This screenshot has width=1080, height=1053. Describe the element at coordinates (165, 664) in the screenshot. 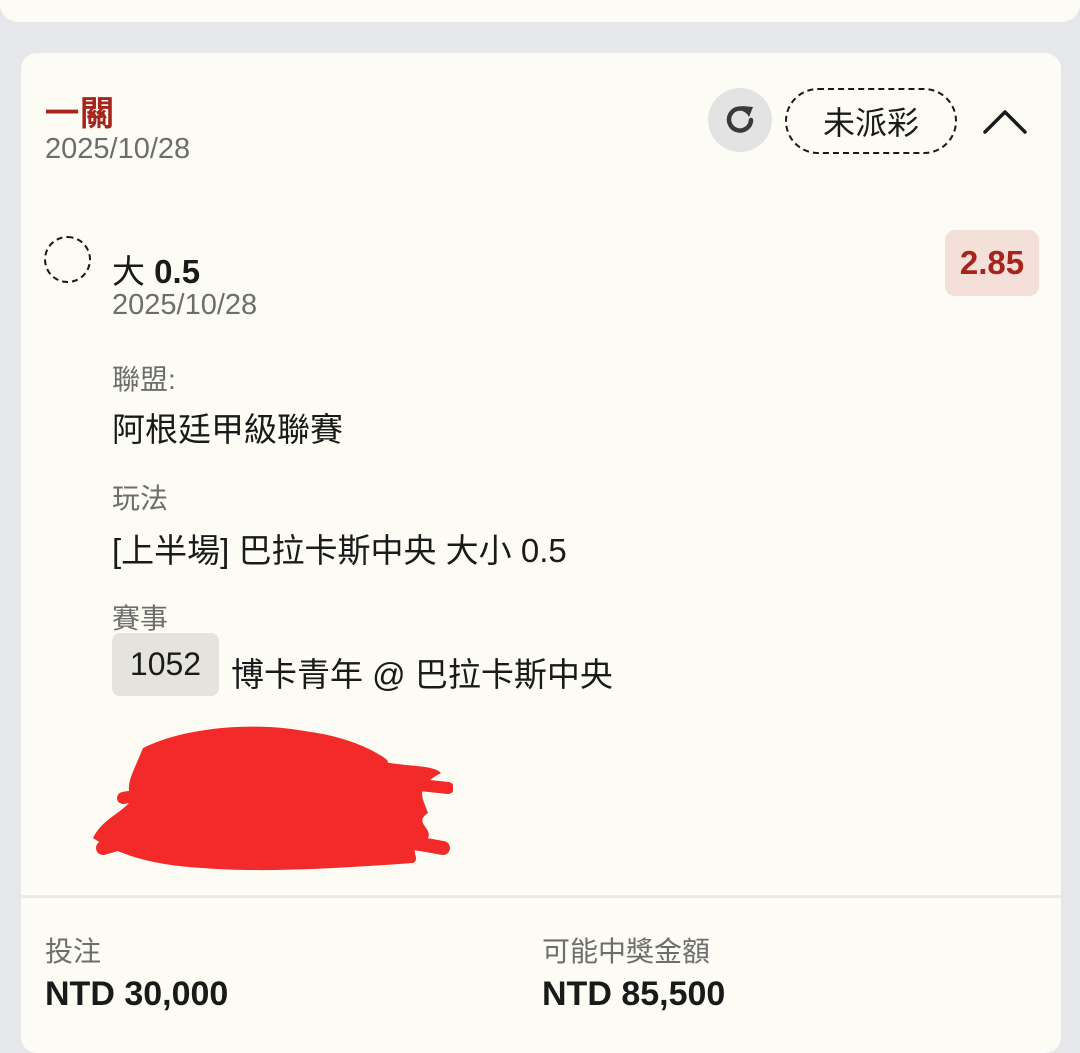

I see `match-id-badge: 1052` at that location.